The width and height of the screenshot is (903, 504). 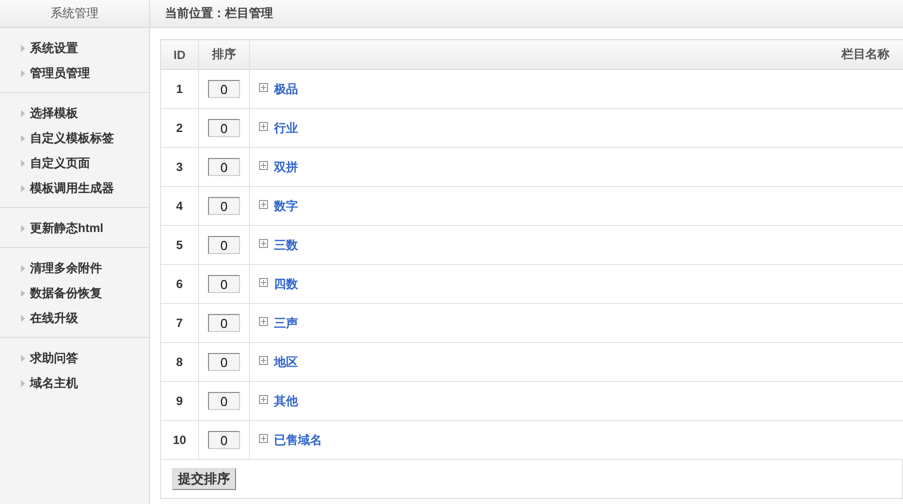 I want to click on sidebar-item: 数据备份恢复, so click(x=66, y=293).